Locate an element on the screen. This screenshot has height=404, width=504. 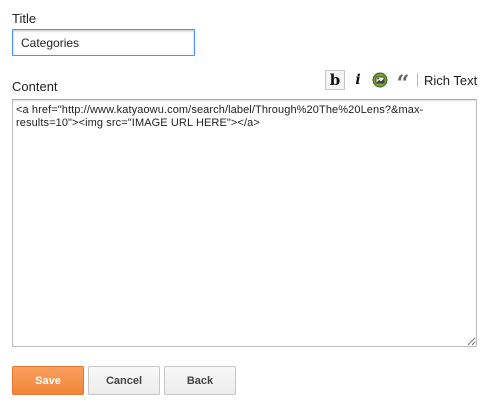
toolbar-divider is located at coordinates (417, 80).